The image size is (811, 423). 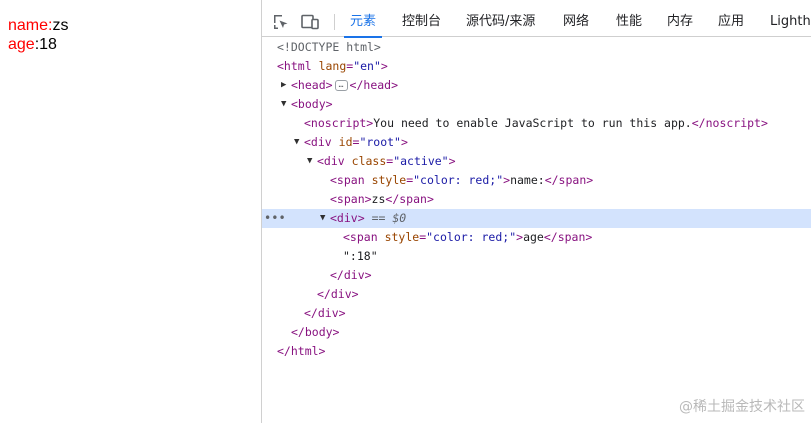 I want to click on root-div-tag: <div id="root">, so click(x=356, y=142).